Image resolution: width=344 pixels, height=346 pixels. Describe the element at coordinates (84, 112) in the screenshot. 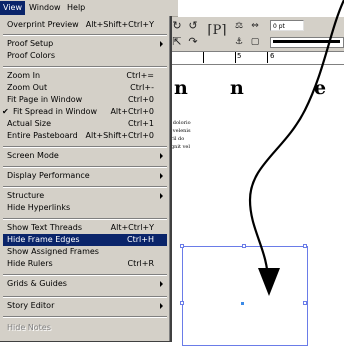

I see `menu-item-fit-spread: ✔ Fit Spread in Window Alt+Ctrl+0` at that location.